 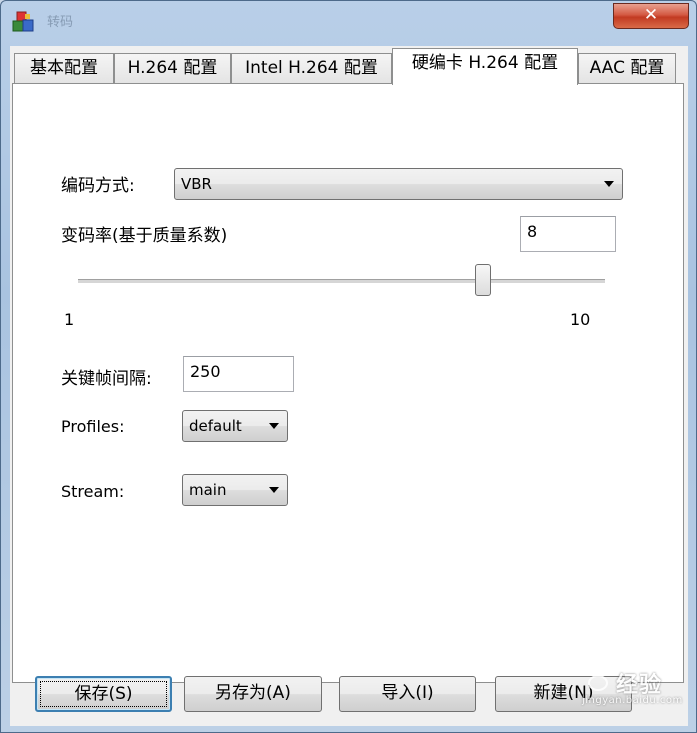 What do you see at coordinates (208, 490) in the screenshot?
I see `stream-value: main` at bounding box center [208, 490].